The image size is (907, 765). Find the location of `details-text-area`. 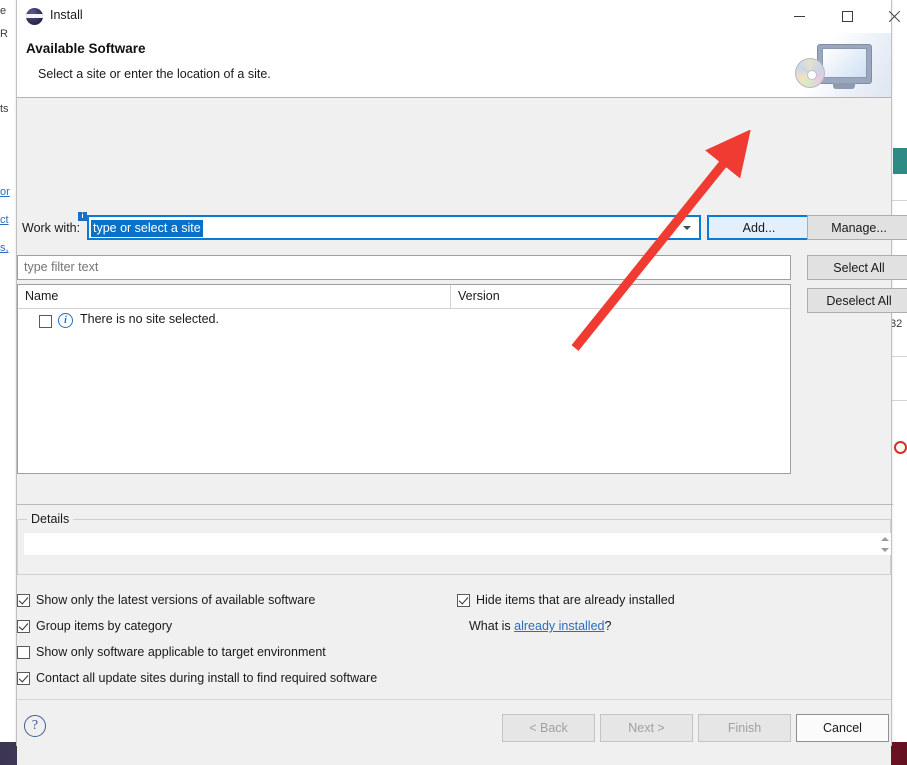

details-text-area is located at coordinates (451, 544).